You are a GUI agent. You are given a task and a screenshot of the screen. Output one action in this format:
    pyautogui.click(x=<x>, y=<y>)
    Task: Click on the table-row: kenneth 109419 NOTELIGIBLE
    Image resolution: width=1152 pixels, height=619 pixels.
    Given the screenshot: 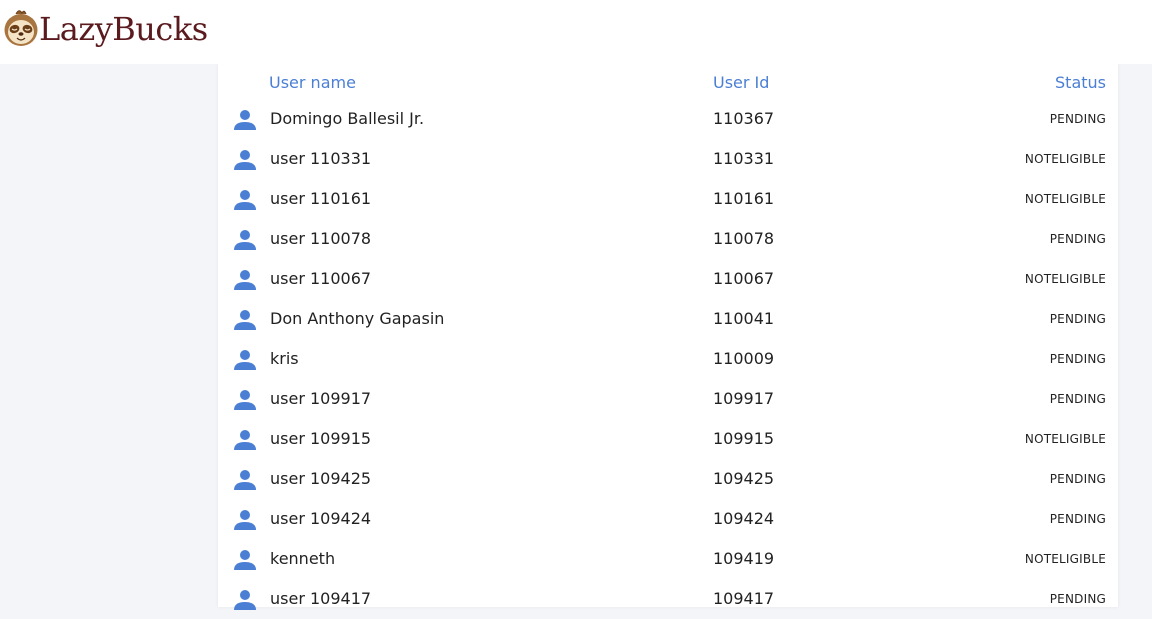 What is the action you would take?
    pyautogui.click(x=668, y=559)
    